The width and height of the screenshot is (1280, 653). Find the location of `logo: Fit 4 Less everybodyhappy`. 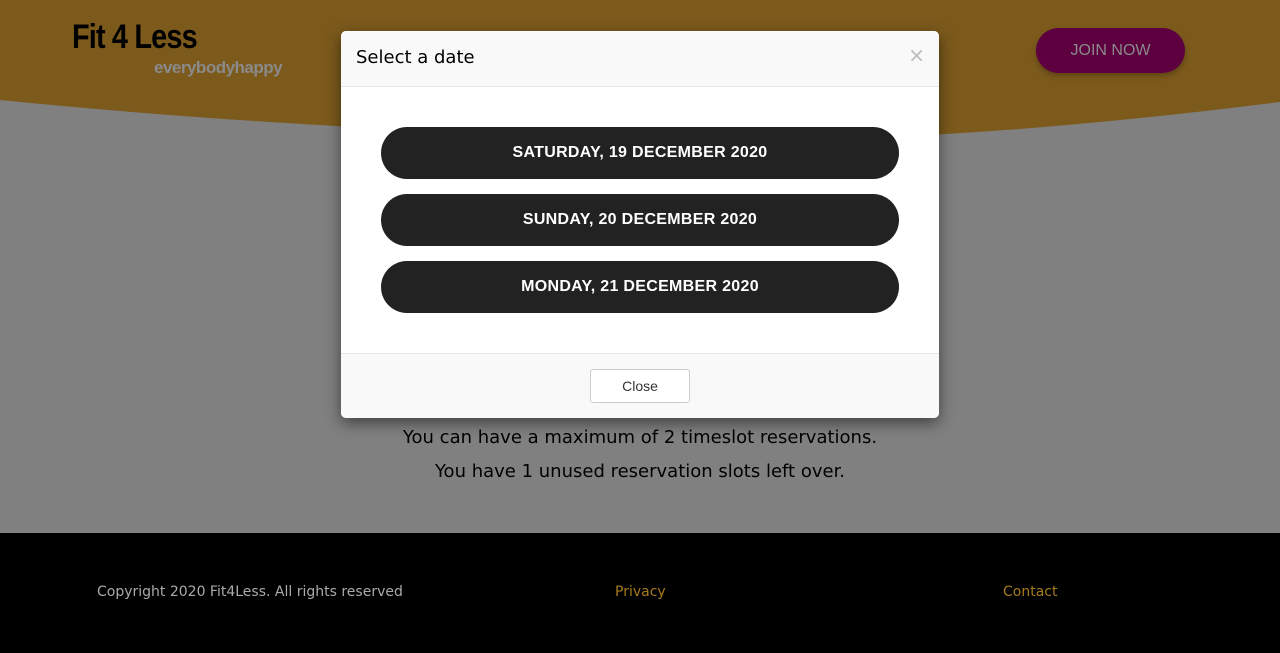

logo: Fit 4 Less everybodyhappy is located at coordinates (177, 47).